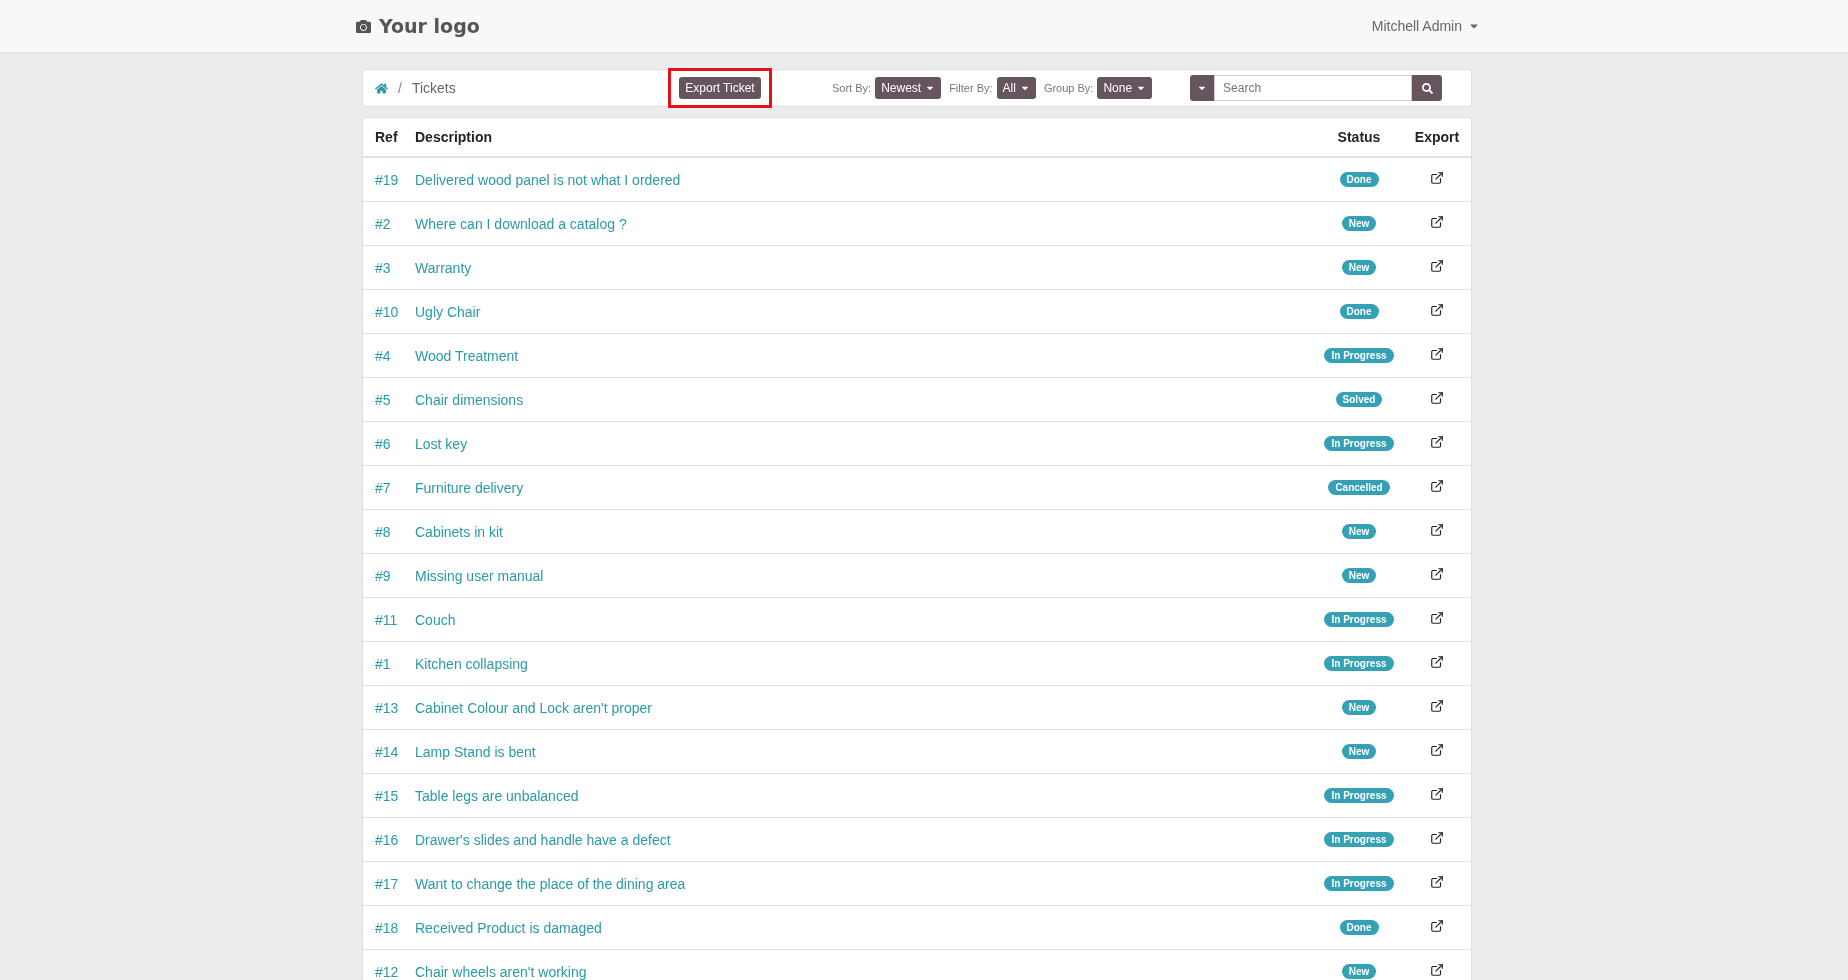 The width and height of the screenshot is (1848, 980). I want to click on ticket-title-link: Lamp Stand is bent, so click(475, 751).